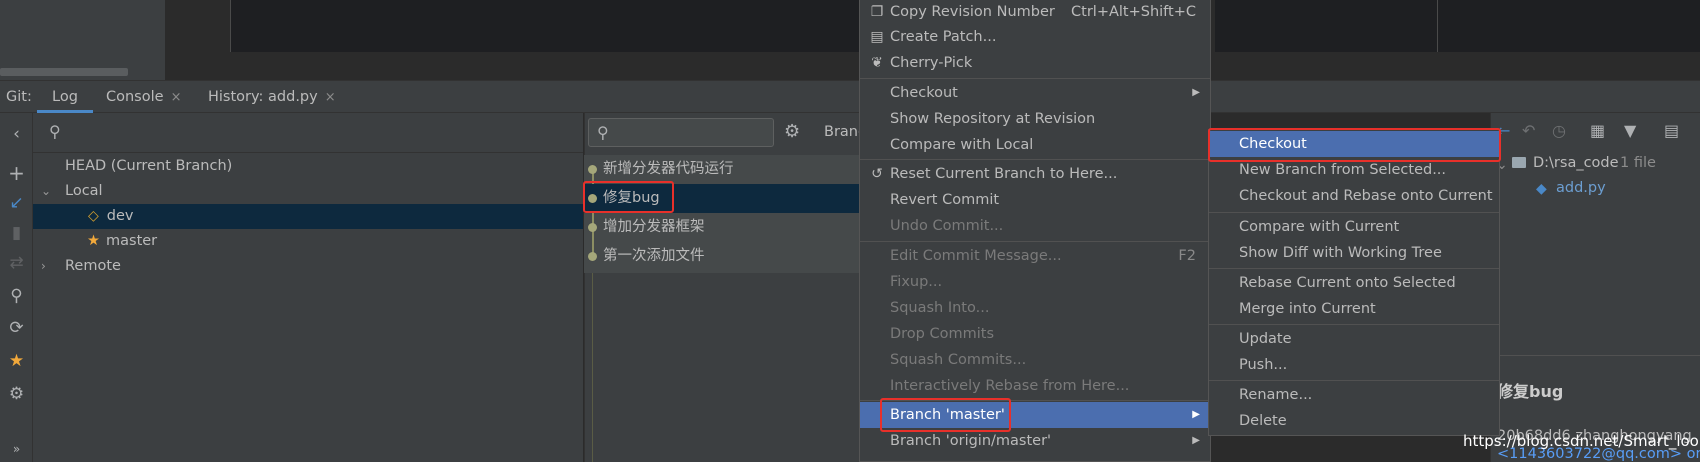 The image size is (1700, 462). What do you see at coordinates (1035, 12) in the screenshot?
I see `menu-item-copy-revision: ❐ Copy Revision Number Ctrl+Alt+Shift+C` at bounding box center [1035, 12].